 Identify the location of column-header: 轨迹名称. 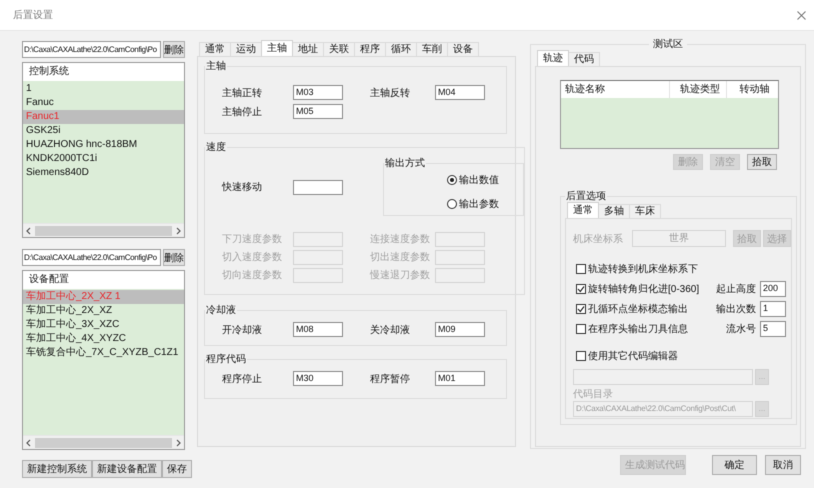
(615, 89).